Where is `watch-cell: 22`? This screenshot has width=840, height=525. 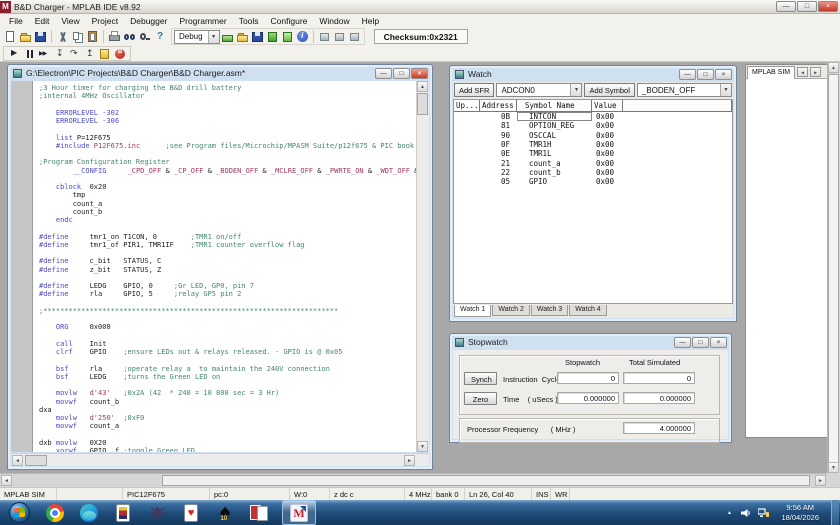 watch-cell: 22 is located at coordinates (498, 172).